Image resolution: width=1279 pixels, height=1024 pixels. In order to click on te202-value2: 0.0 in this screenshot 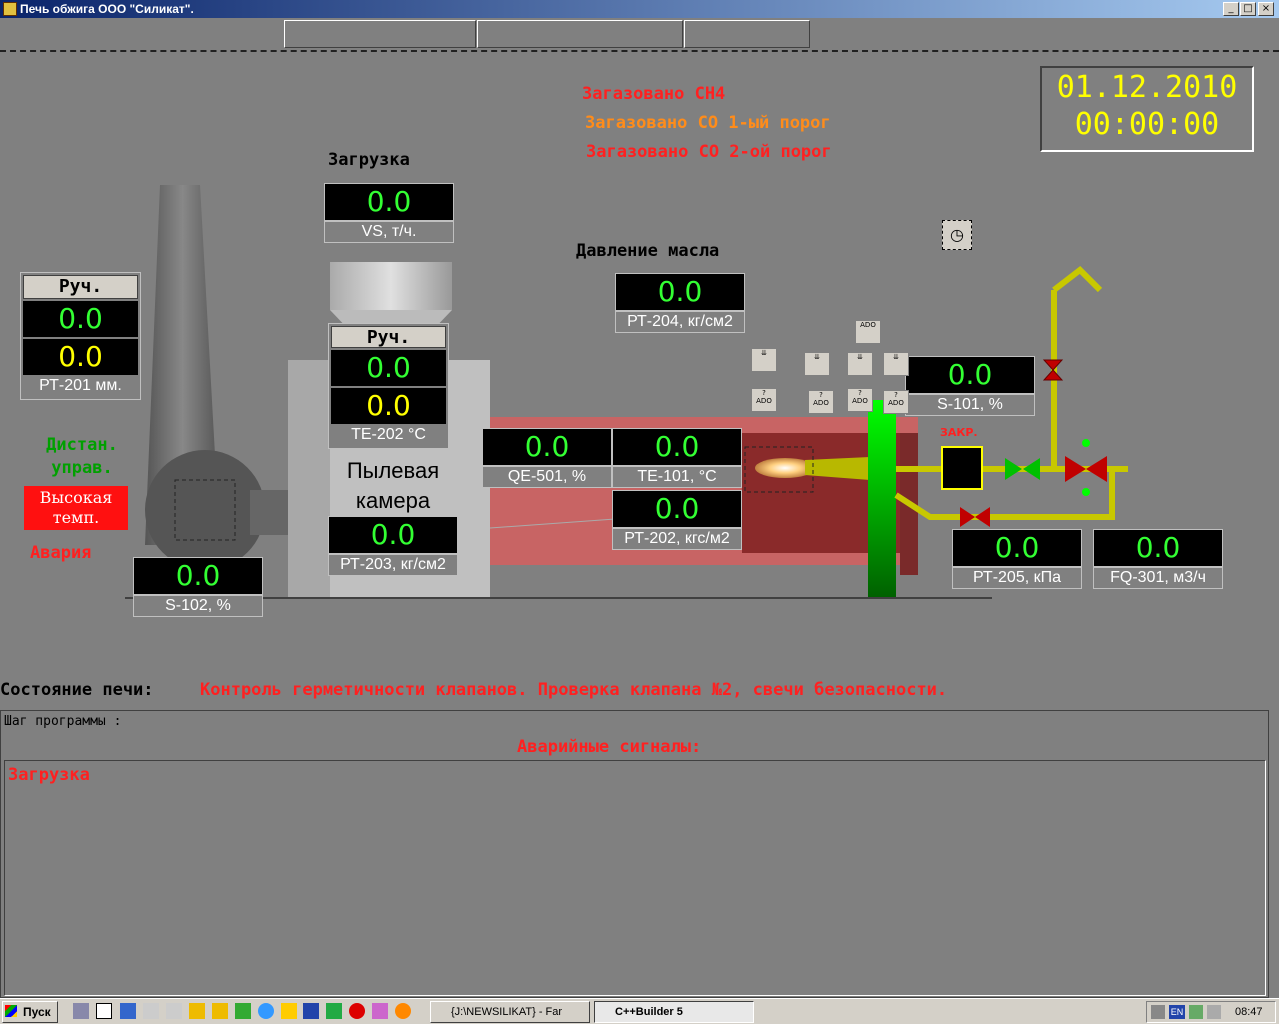, I will do `click(388, 406)`.